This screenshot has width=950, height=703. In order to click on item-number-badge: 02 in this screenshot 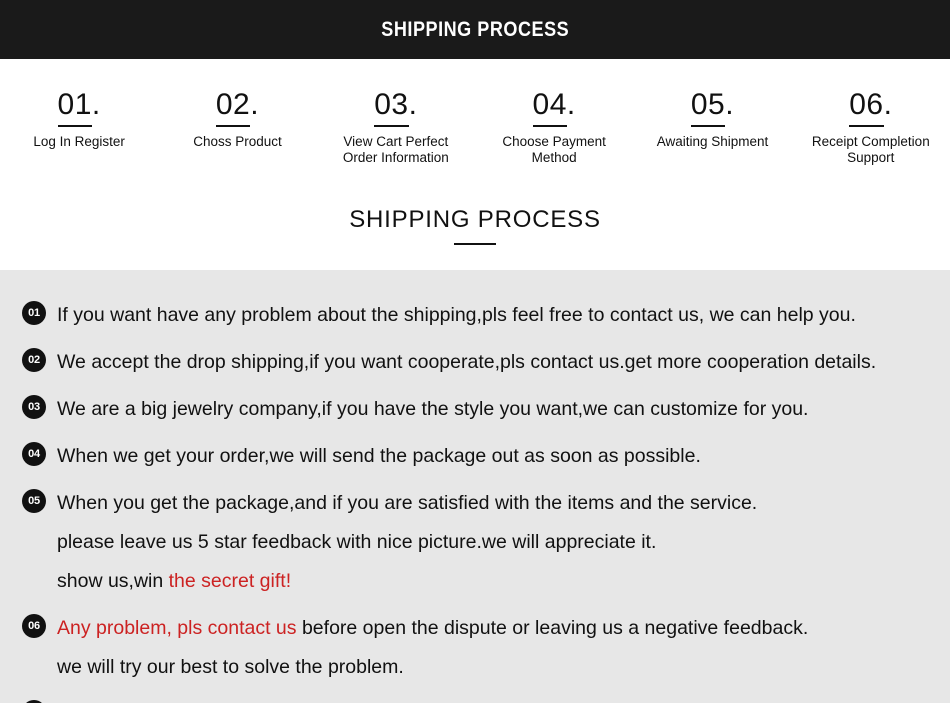, I will do `click(34, 360)`.